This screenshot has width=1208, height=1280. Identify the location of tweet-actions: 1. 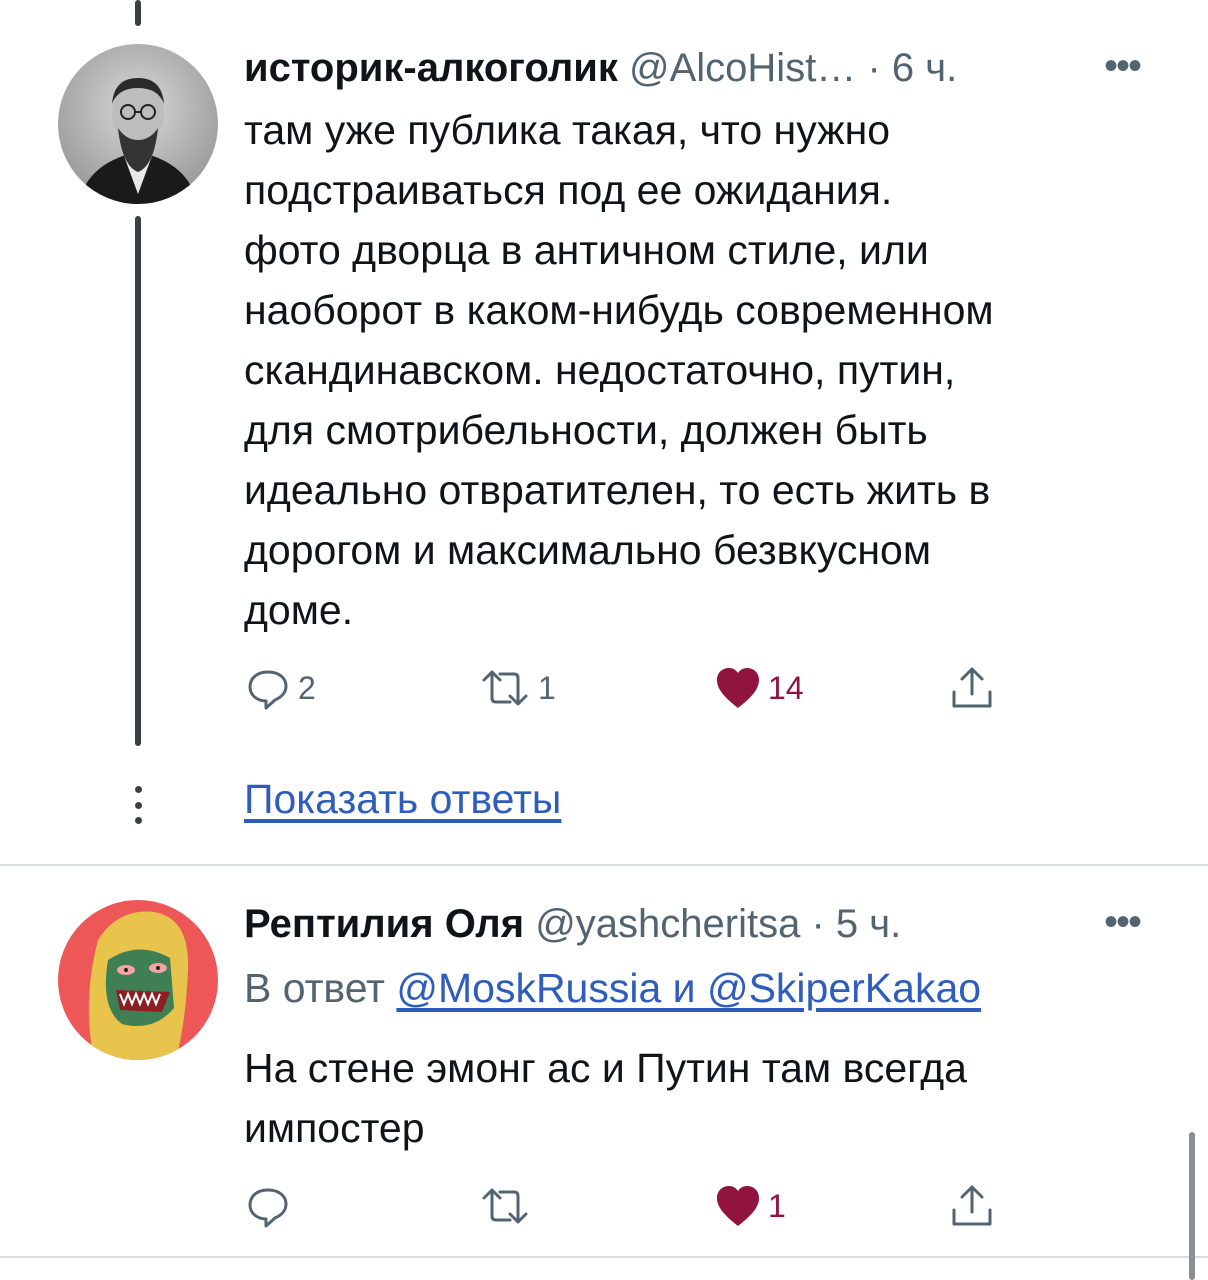
(604, 1206).